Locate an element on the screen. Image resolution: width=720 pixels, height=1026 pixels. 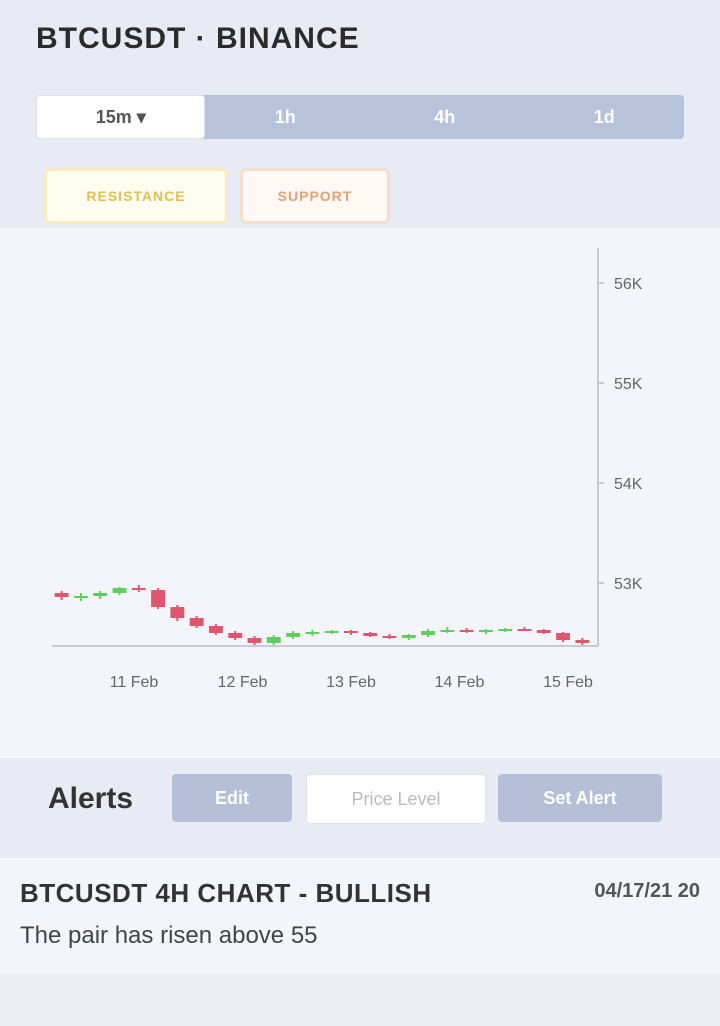
price-tick-label: 54K is located at coordinates (628, 484).